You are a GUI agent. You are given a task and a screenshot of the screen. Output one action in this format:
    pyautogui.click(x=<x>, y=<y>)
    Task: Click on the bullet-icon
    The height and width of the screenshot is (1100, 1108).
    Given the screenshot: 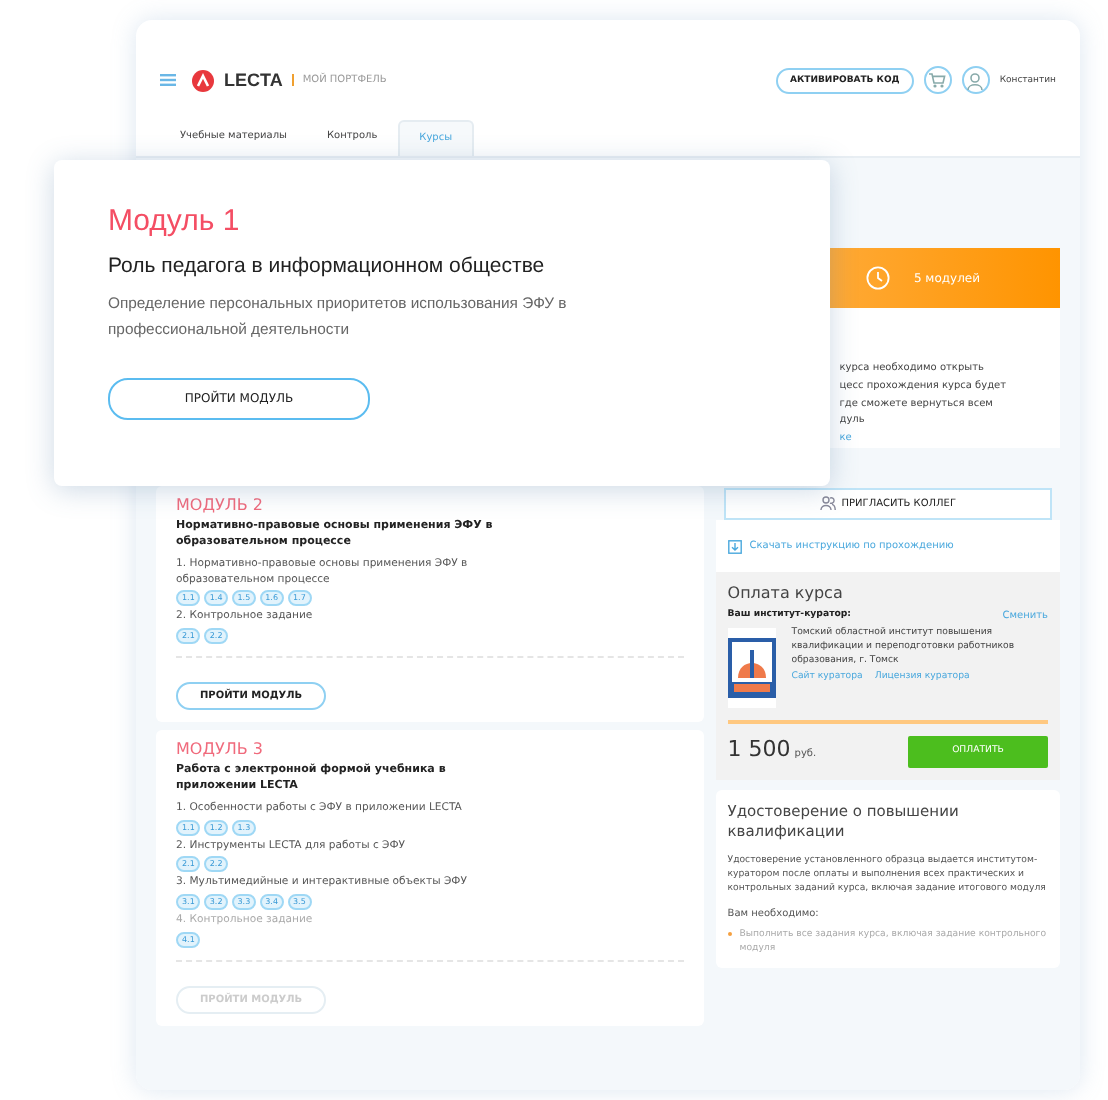 What is the action you would take?
    pyautogui.click(x=729, y=934)
    